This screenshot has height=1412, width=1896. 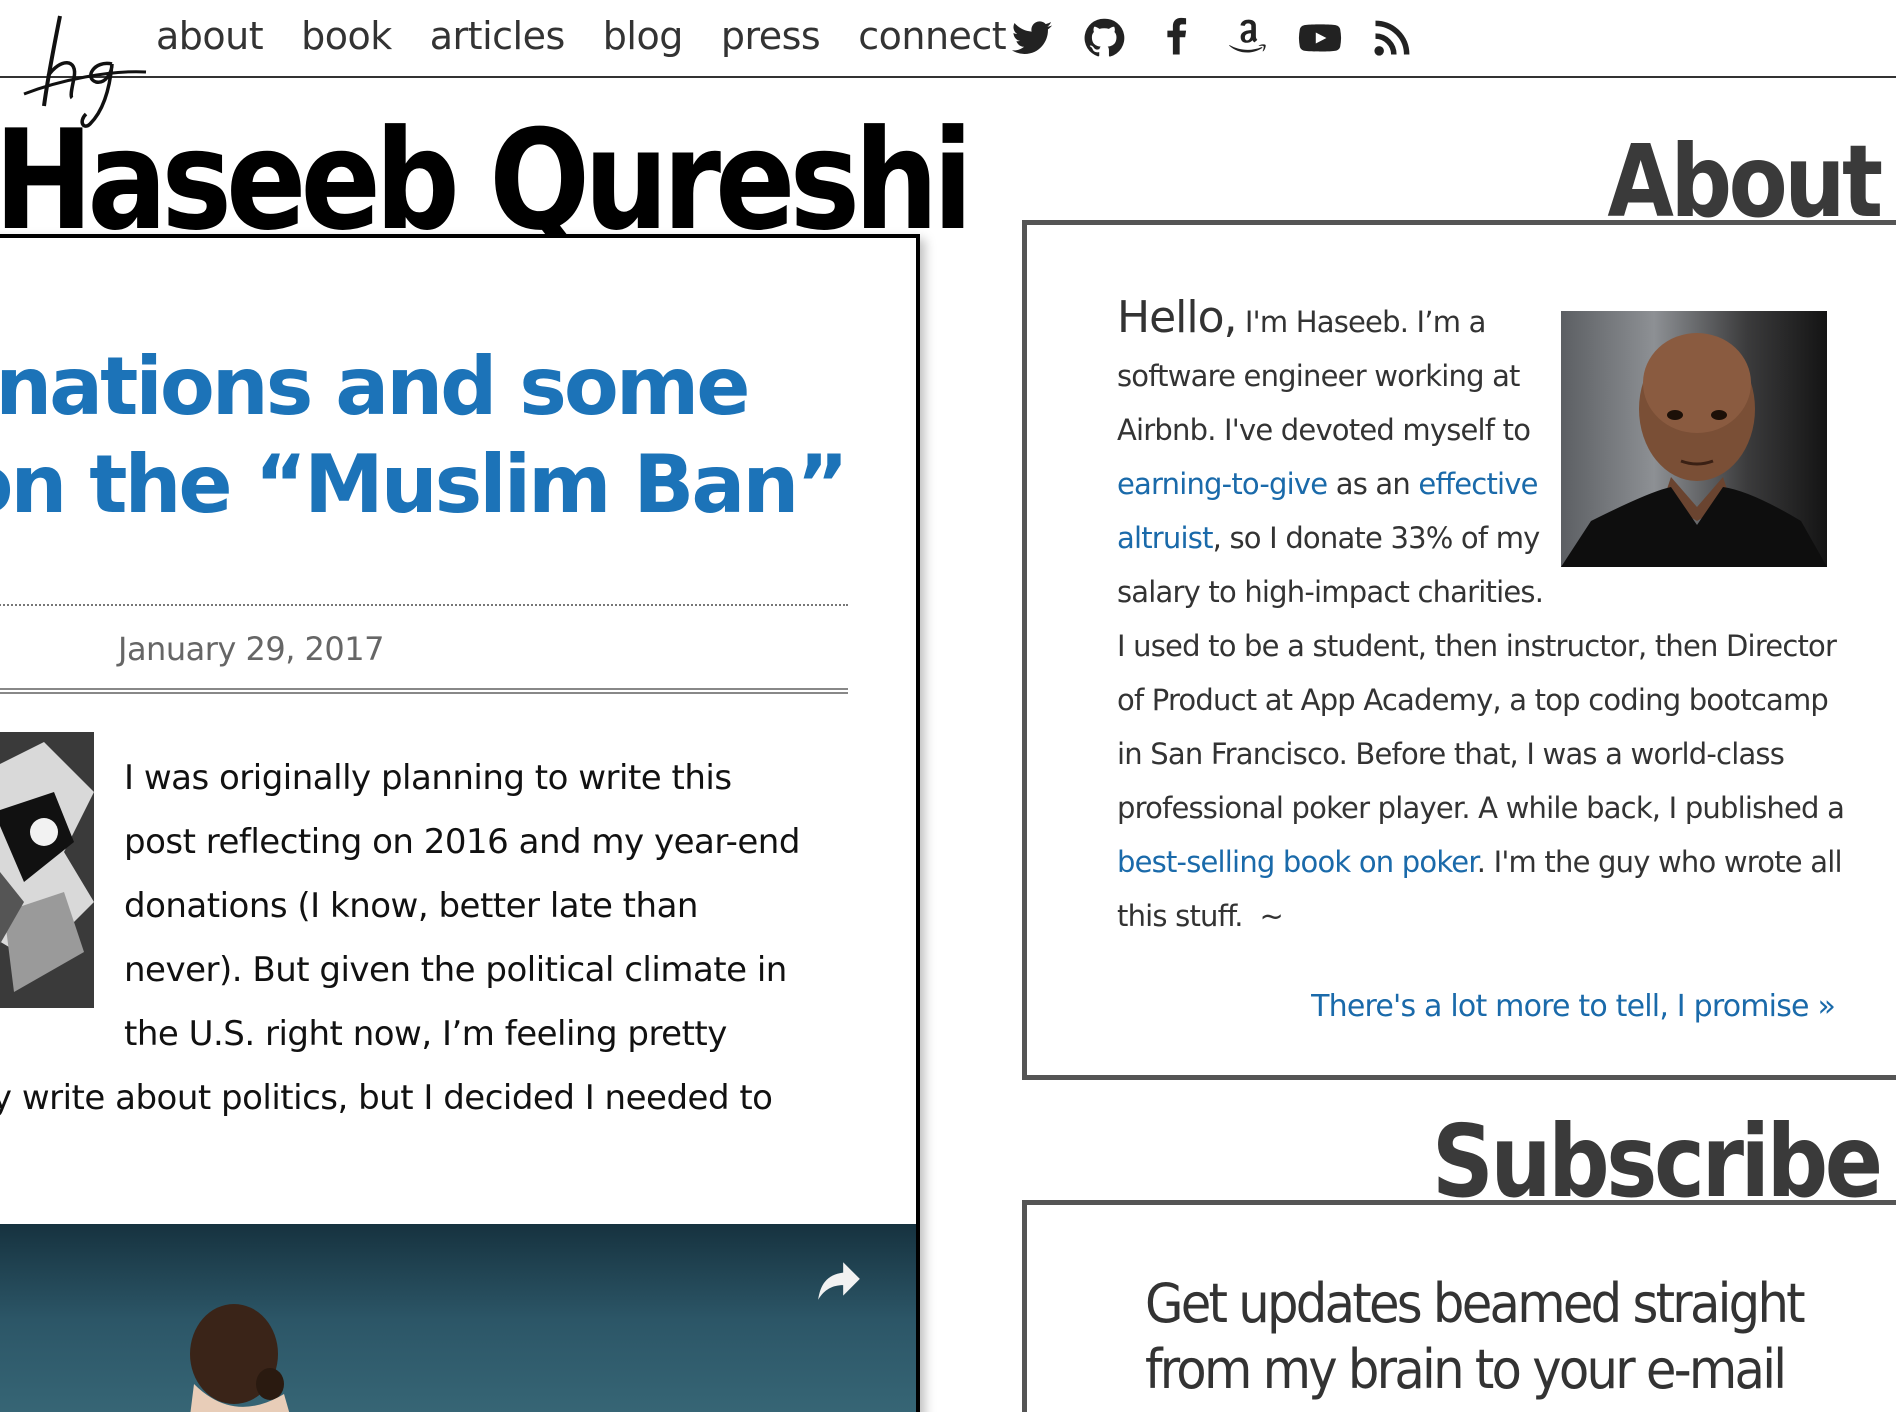 I want to click on effective-altruist-link: effective, so click(x=1478, y=484).